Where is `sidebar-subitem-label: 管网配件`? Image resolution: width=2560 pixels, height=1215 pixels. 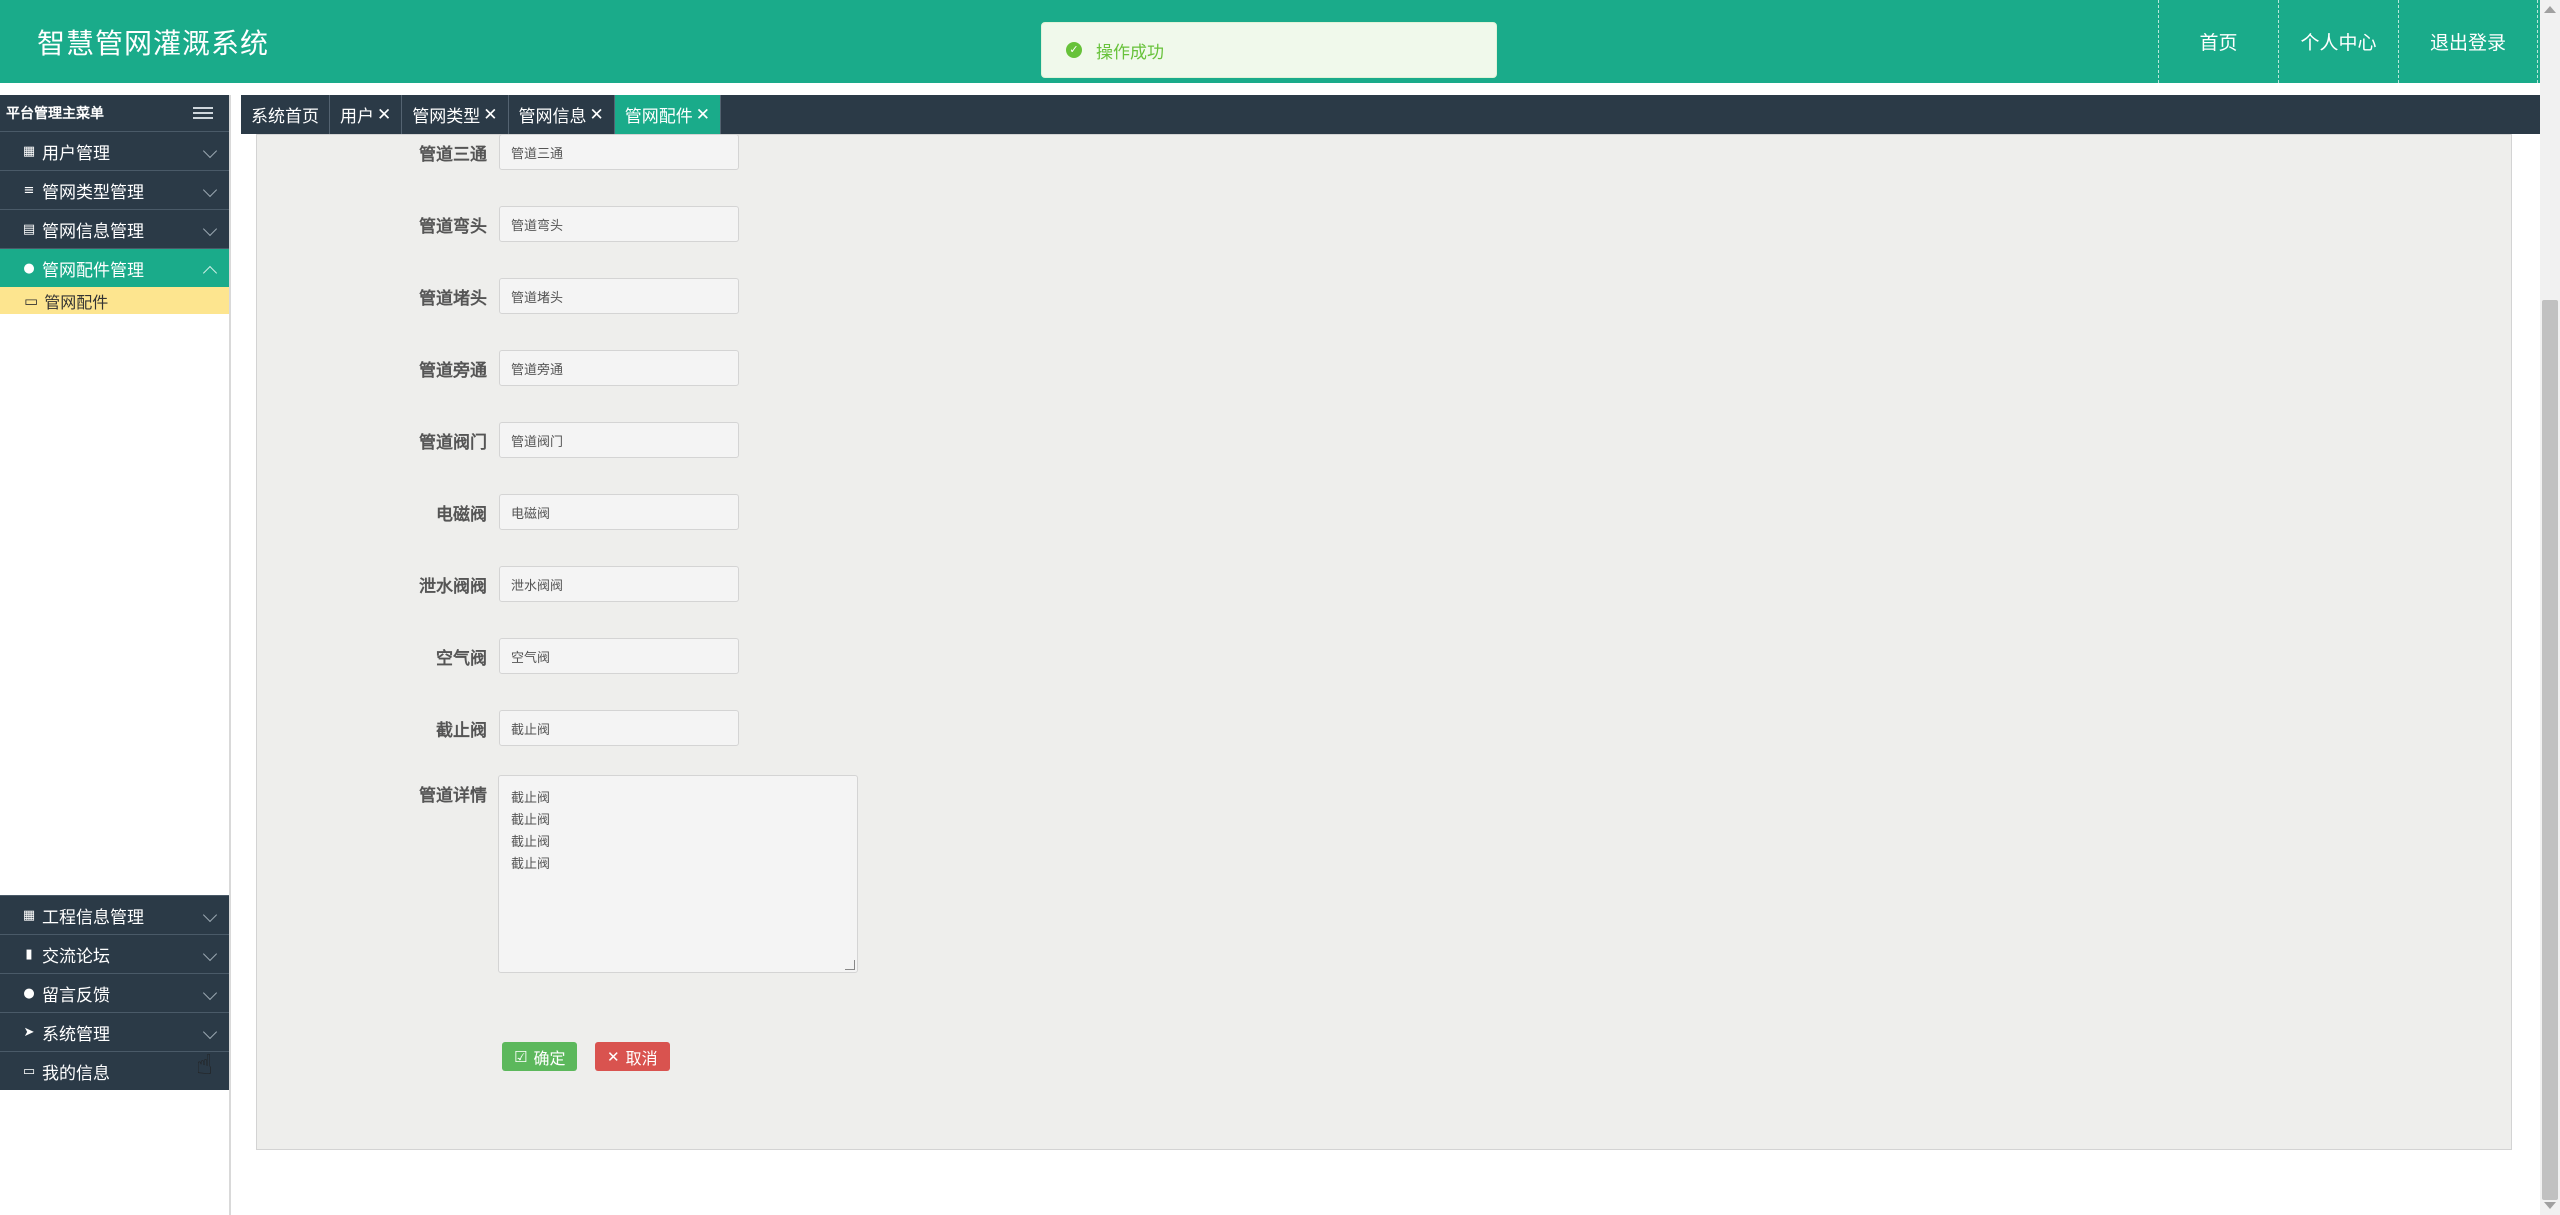
sidebar-subitem-label: 管网配件 is located at coordinates (76, 302).